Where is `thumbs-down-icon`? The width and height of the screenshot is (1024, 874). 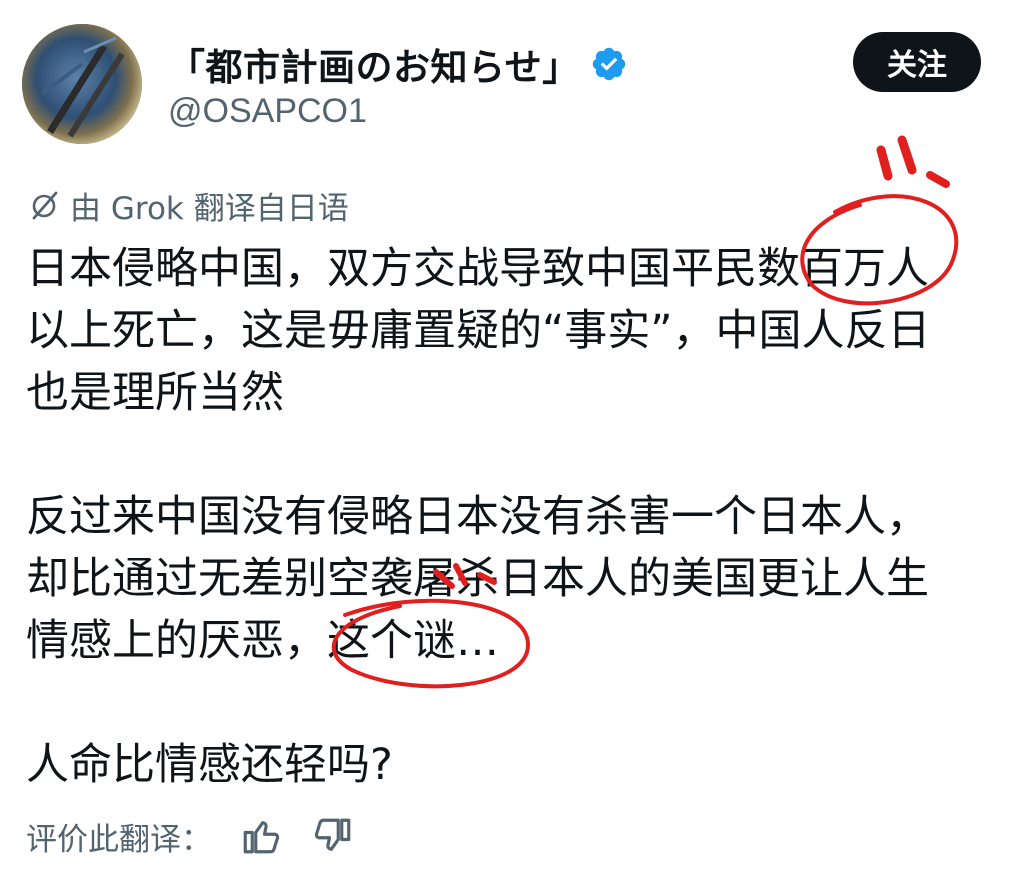
thumbs-down-icon is located at coordinates (333, 836).